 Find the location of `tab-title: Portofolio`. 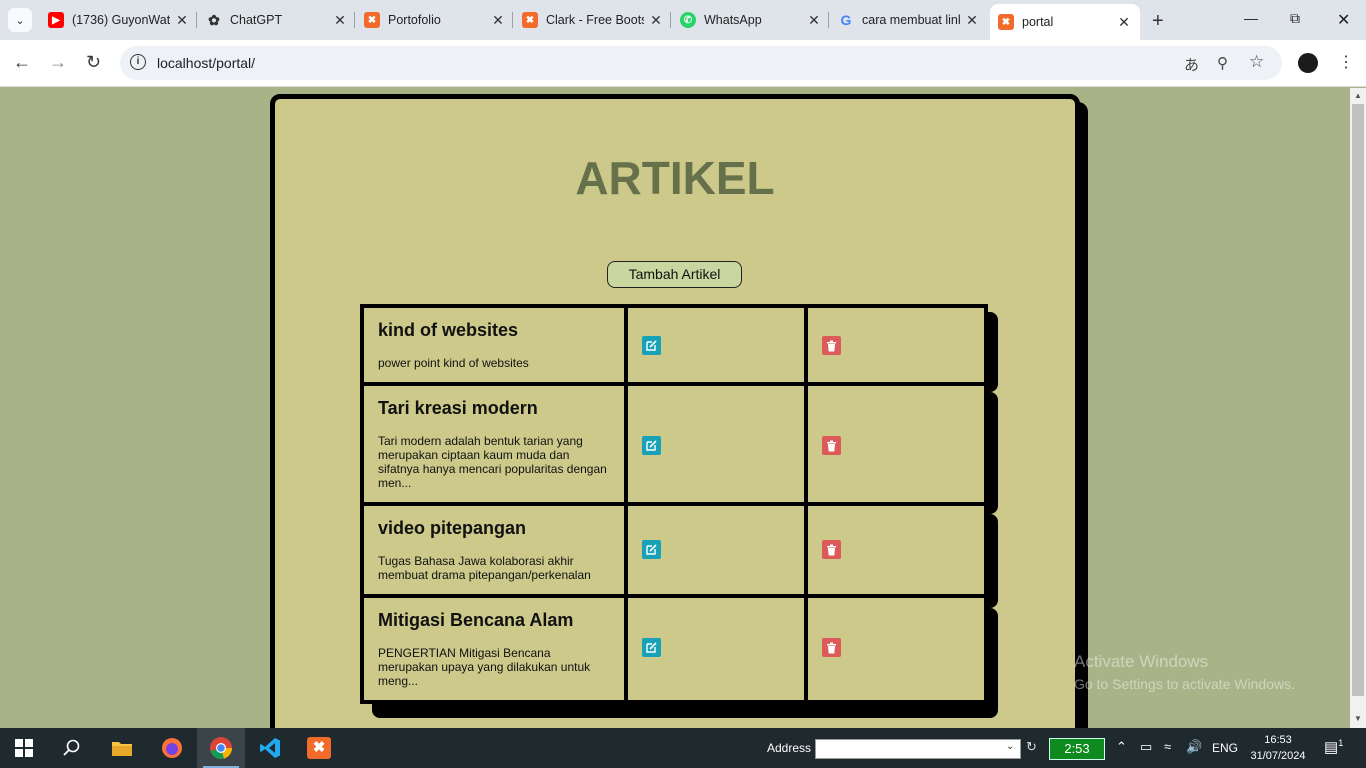

tab-title: Portofolio is located at coordinates (414, 20).